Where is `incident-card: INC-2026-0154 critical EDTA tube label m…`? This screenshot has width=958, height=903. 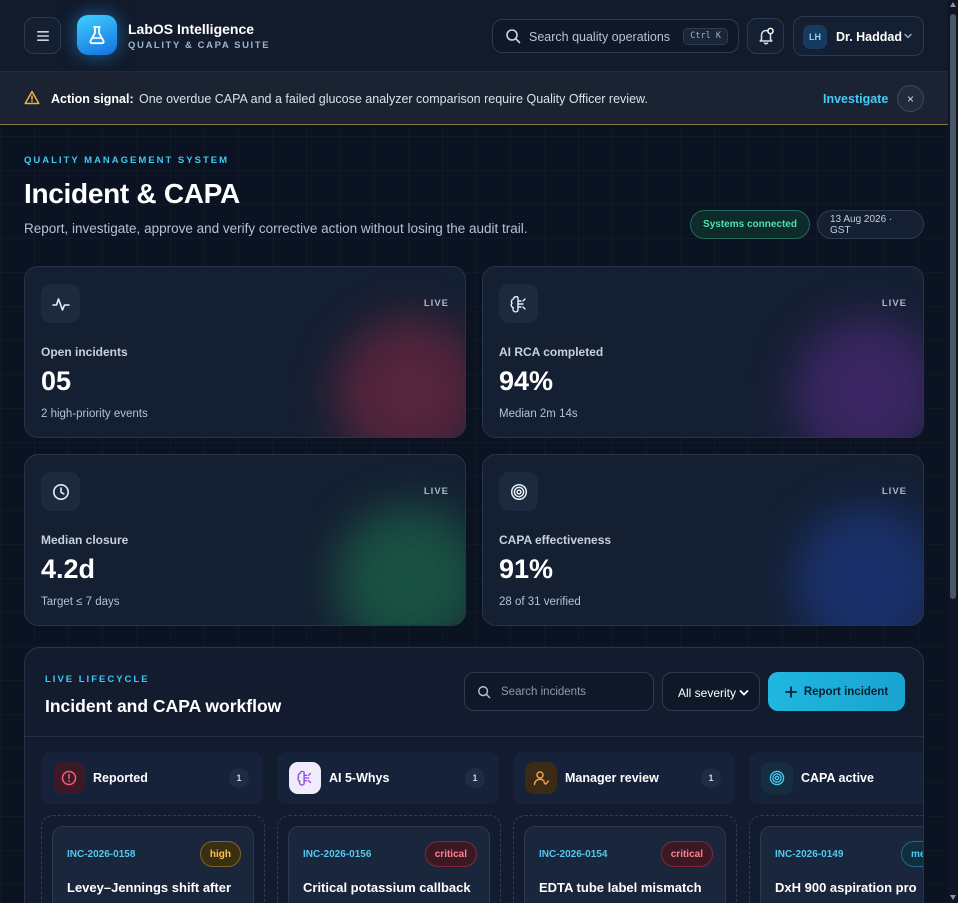
incident-card: INC-2026-0154 critical EDTA tube label m… is located at coordinates (625, 864).